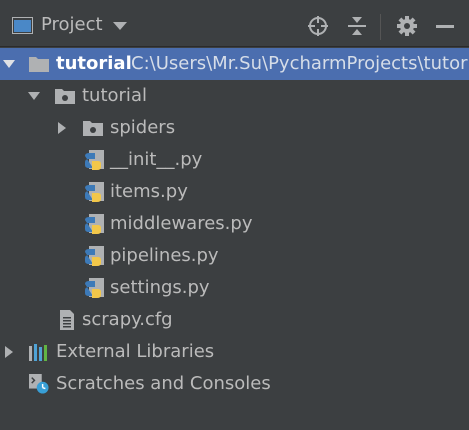 The image size is (469, 430). What do you see at coordinates (127, 319) in the screenshot?
I see `cfg-label: scrapy.cfg` at bounding box center [127, 319].